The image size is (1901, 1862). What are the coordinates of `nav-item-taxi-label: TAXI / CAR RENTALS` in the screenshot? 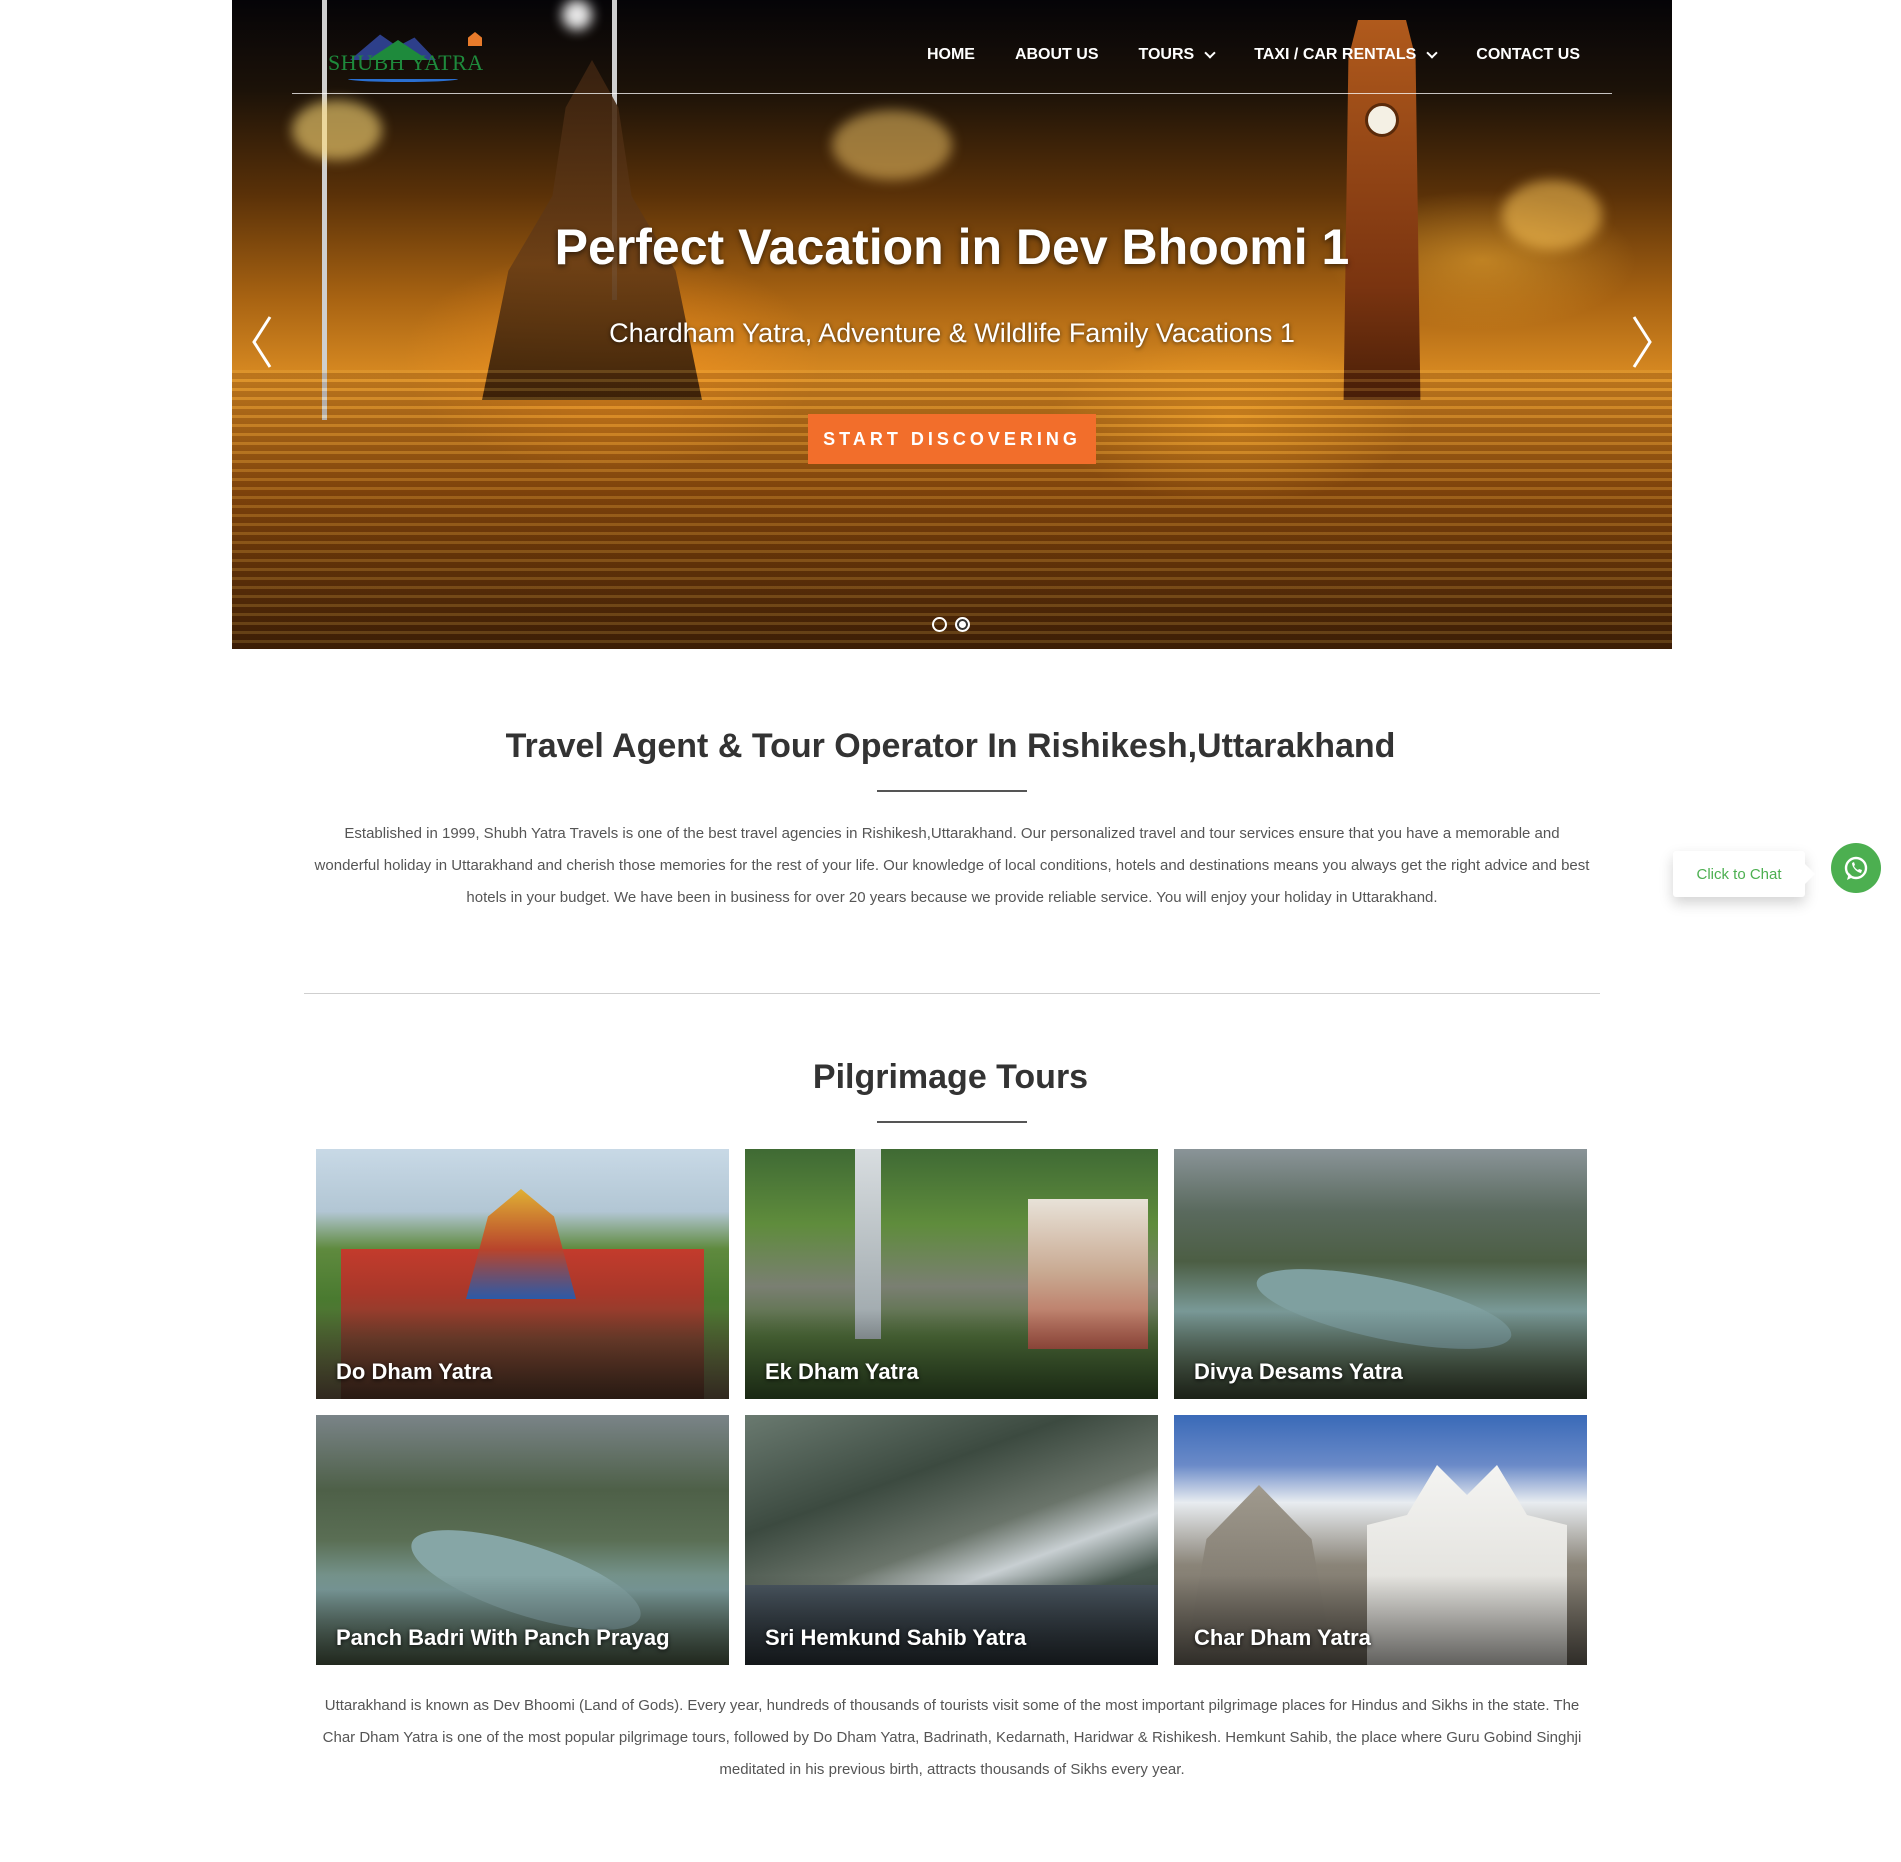 It's located at (1335, 54).